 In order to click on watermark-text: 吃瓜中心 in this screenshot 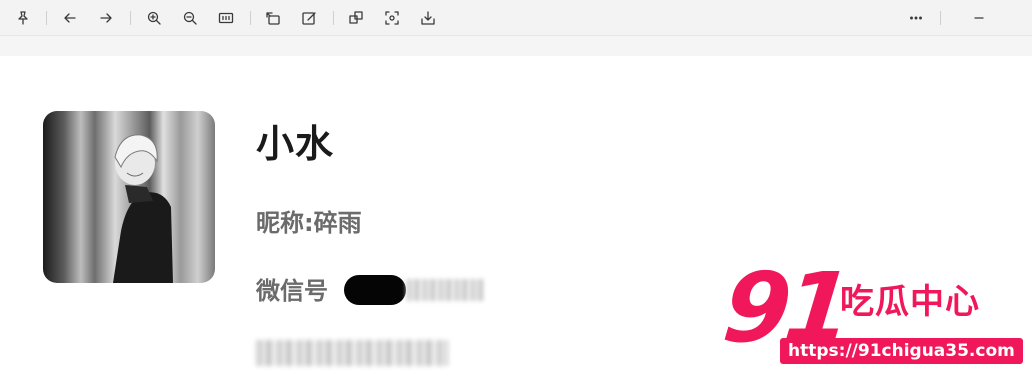, I will do `click(910, 302)`.